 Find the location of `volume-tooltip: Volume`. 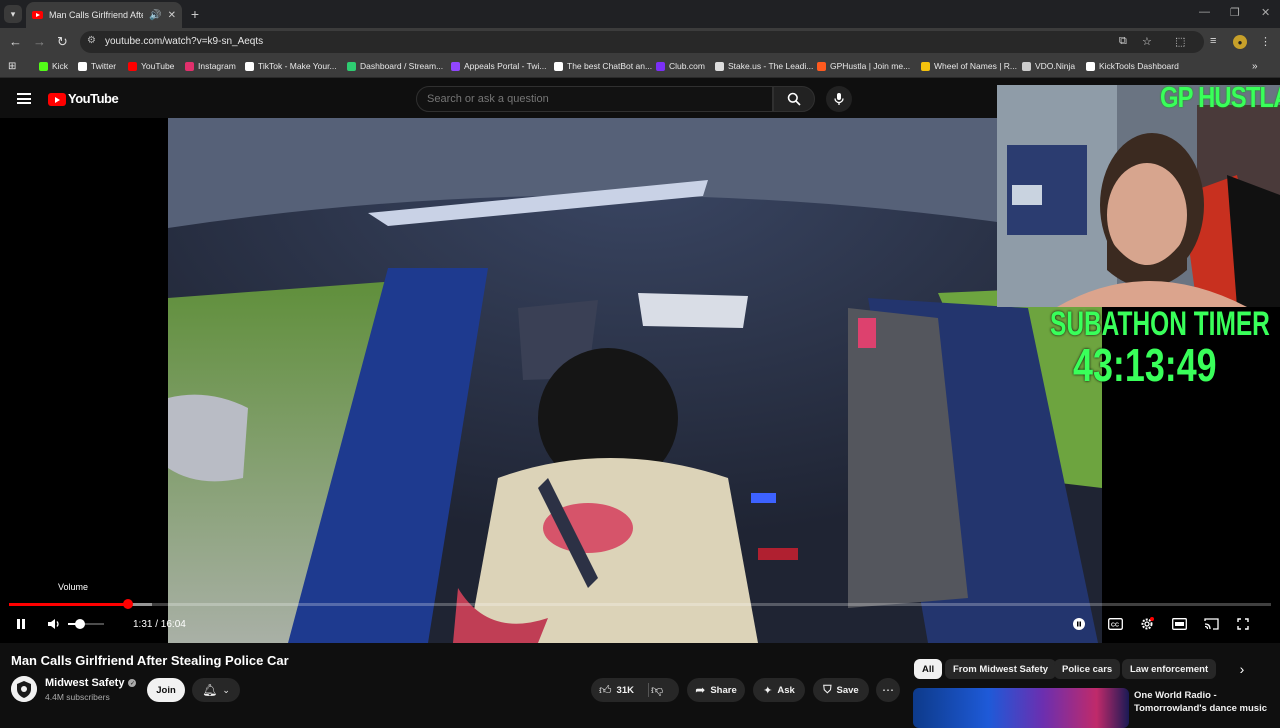

volume-tooltip: Volume is located at coordinates (73, 587).